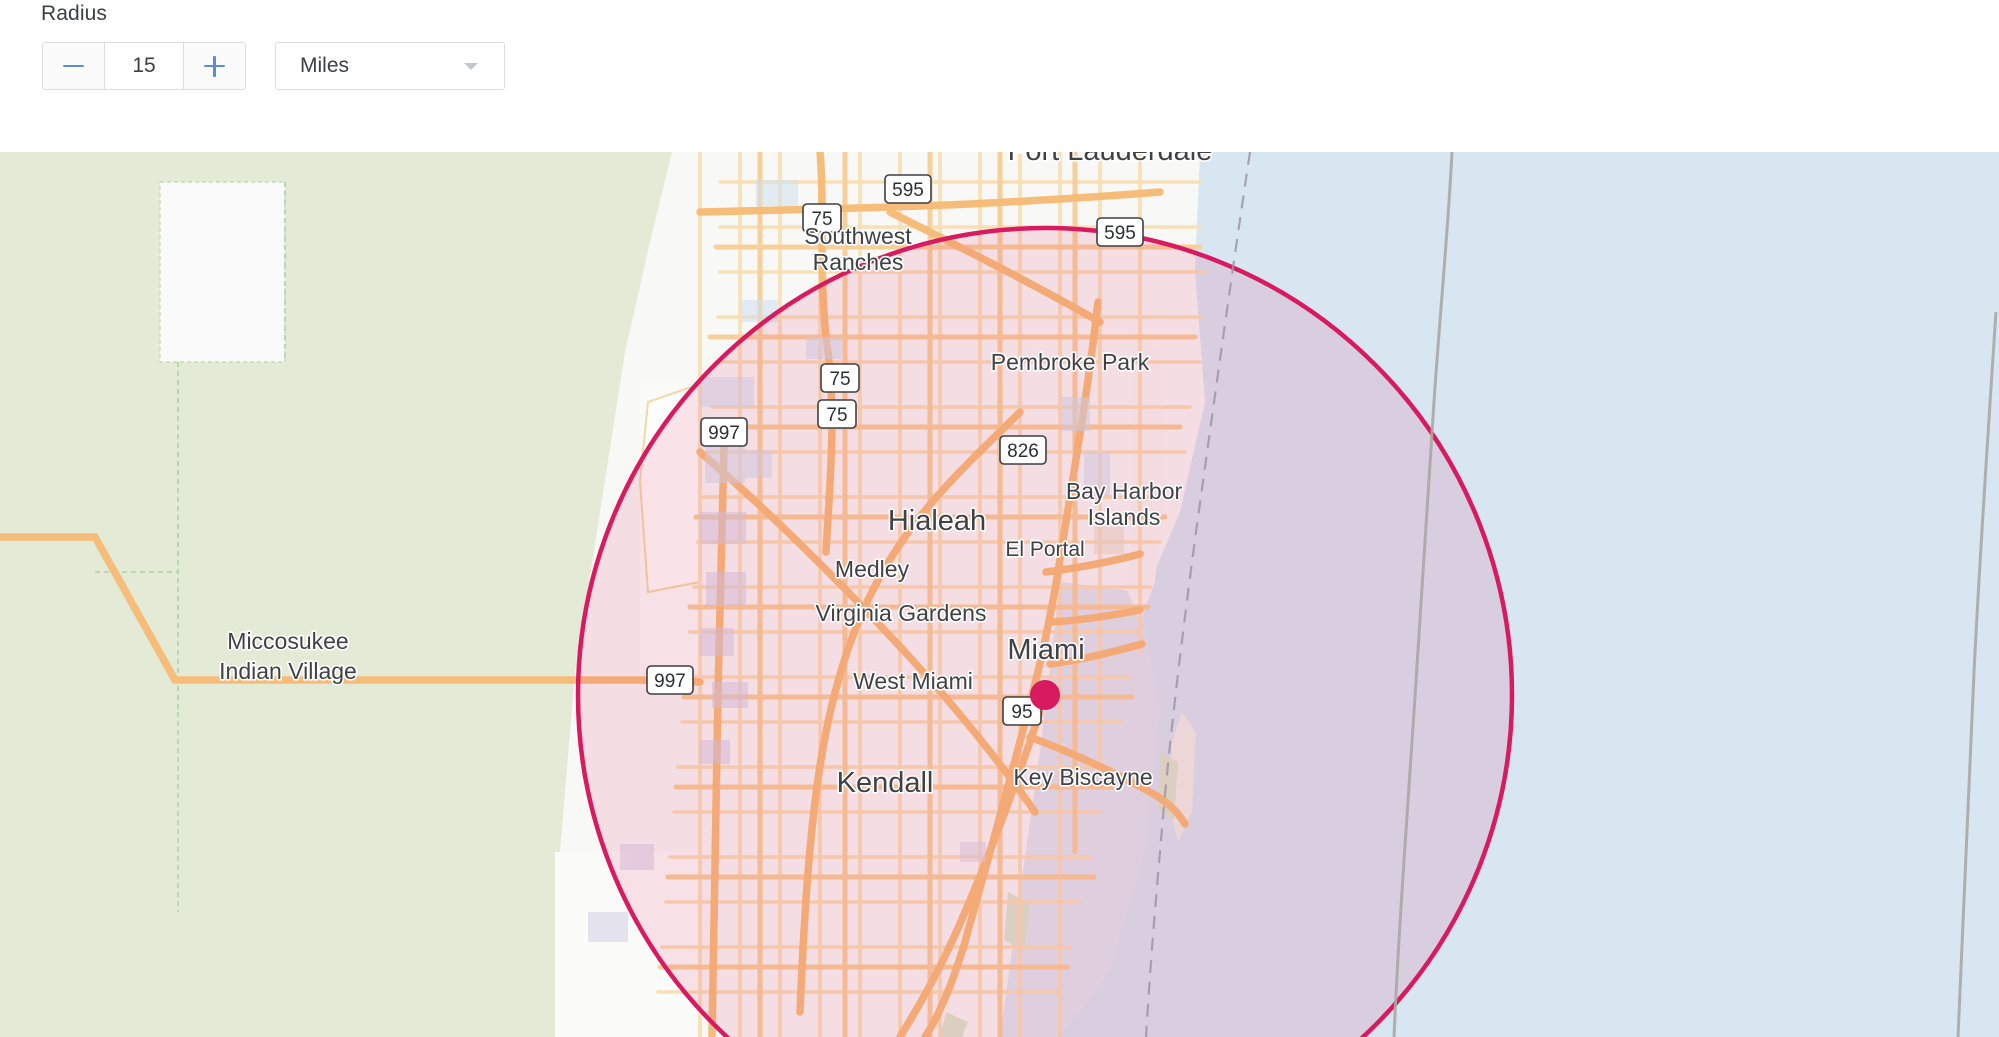  Describe the element at coordinates (287, 641) in the screenshot. I see `place-label: Miccosukee` at that location.